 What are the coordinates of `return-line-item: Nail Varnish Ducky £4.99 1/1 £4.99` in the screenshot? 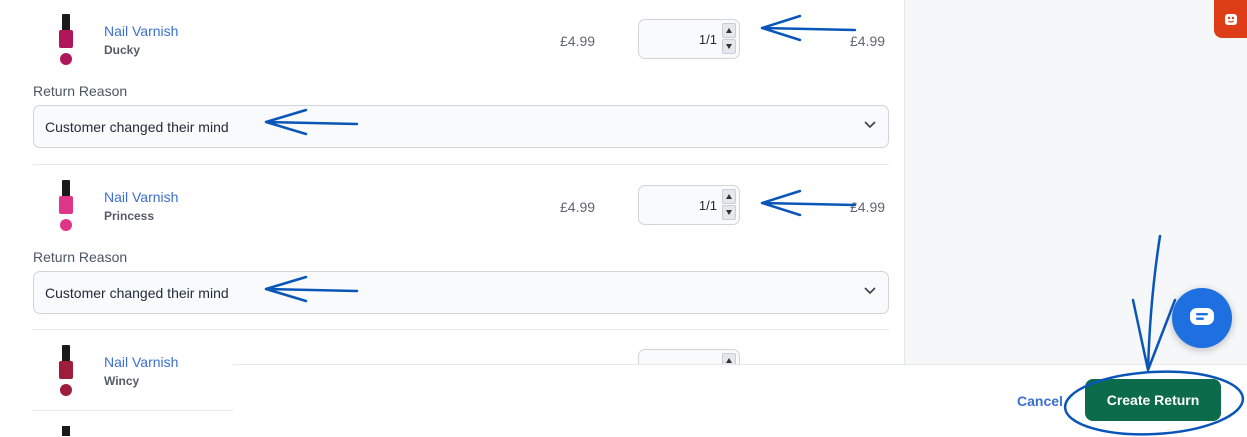 It's located at (461, 42).